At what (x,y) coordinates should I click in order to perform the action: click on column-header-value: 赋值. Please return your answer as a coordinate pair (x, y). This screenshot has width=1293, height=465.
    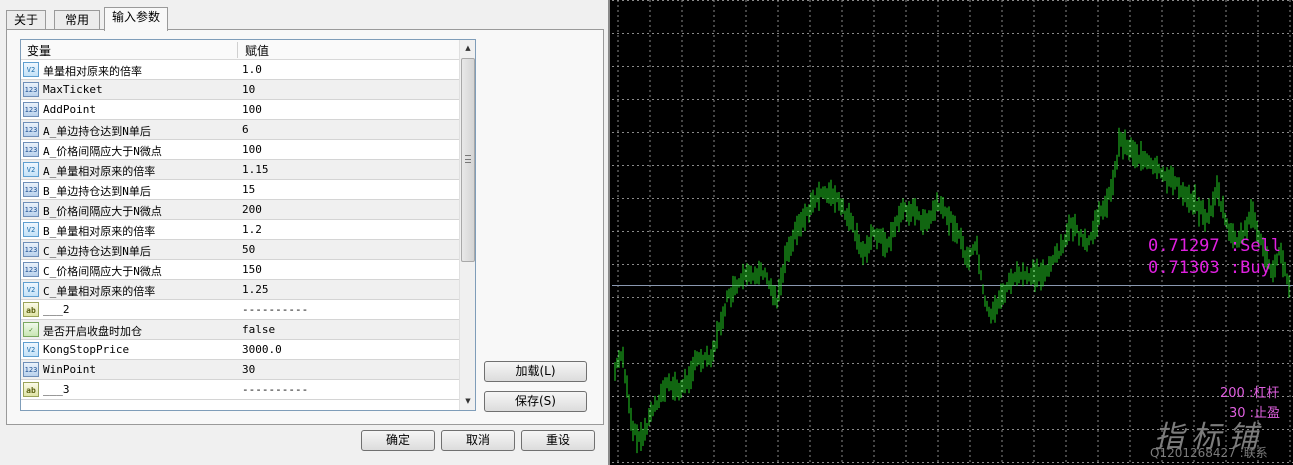
    Looking at the image, I should click on (257, 50).